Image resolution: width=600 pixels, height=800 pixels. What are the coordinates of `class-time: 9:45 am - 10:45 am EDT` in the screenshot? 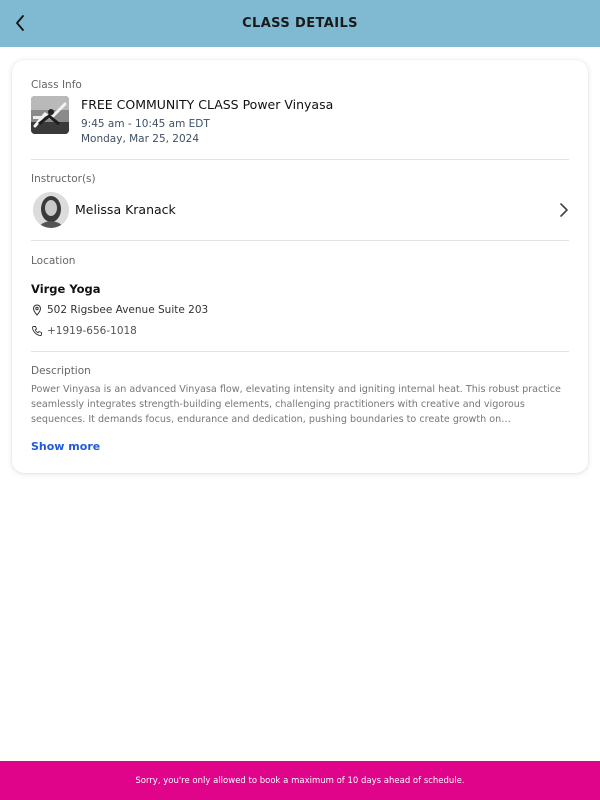 It's located at (145, 124).